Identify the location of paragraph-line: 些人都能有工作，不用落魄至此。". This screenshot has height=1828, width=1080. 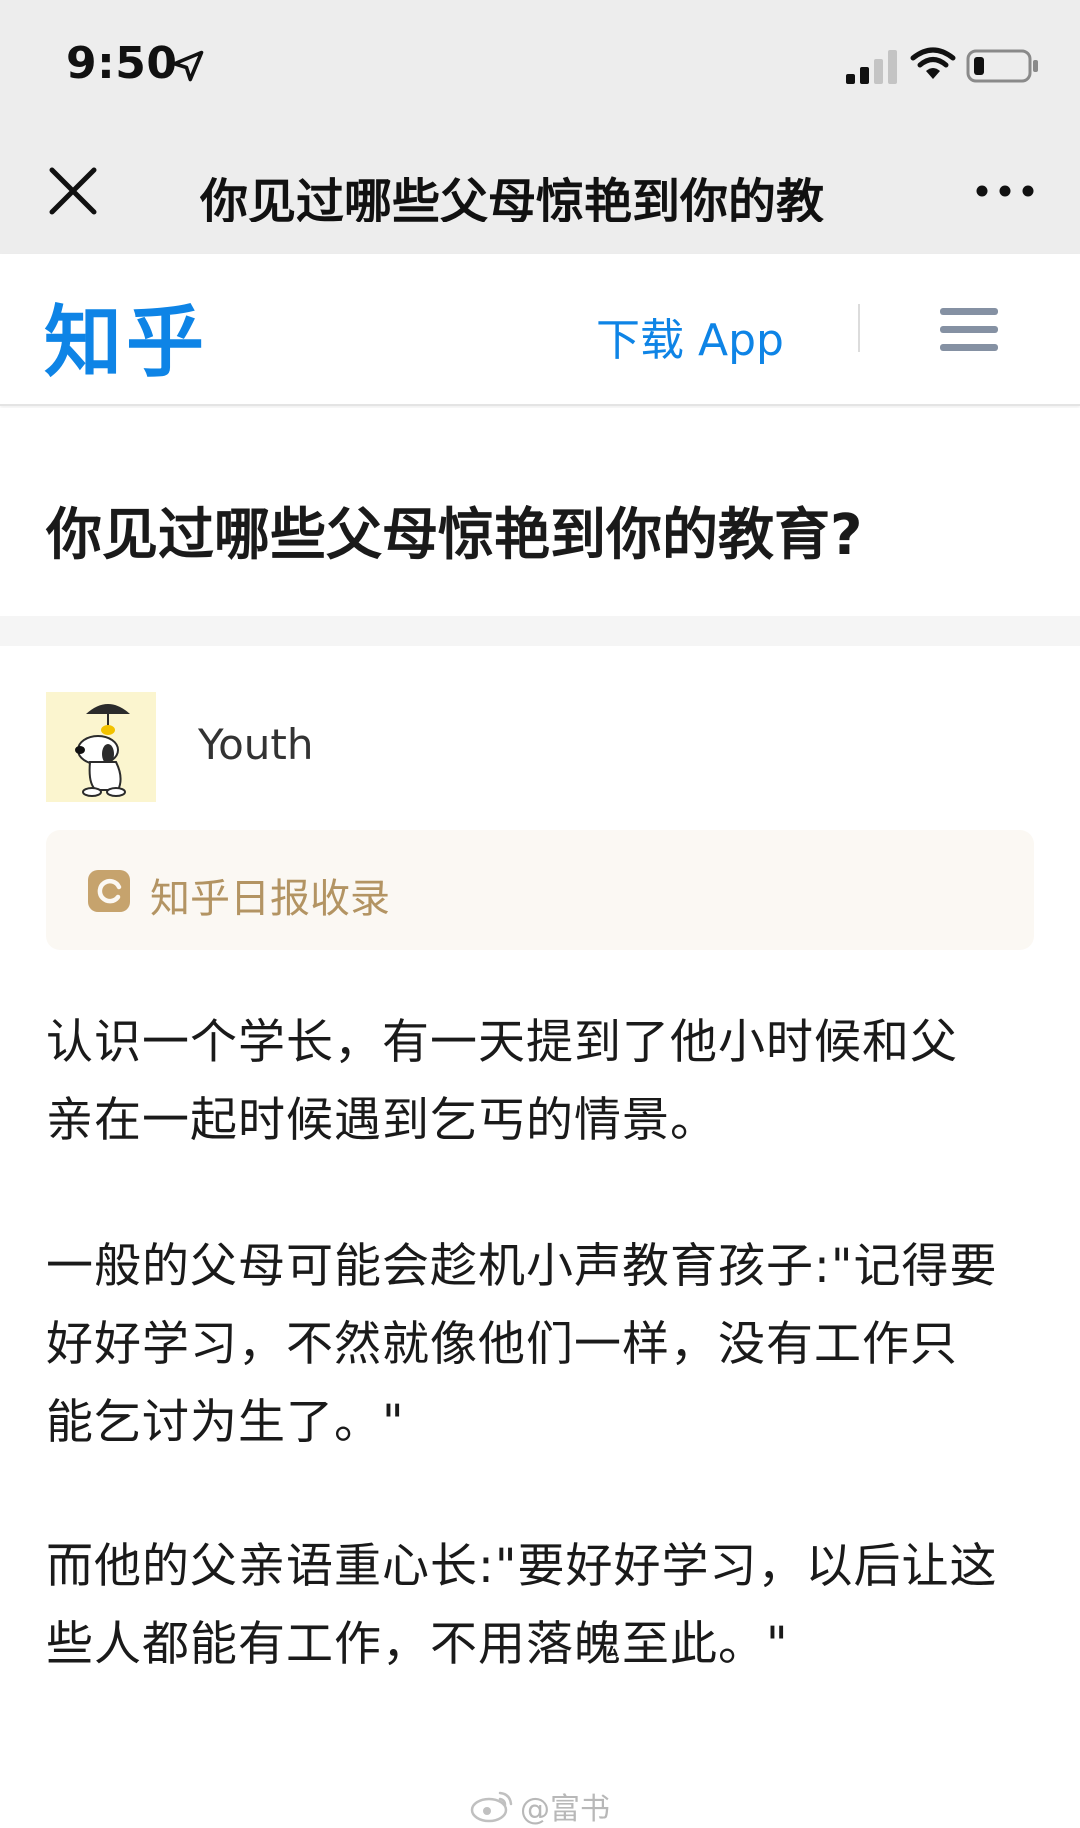
(417, 1644).